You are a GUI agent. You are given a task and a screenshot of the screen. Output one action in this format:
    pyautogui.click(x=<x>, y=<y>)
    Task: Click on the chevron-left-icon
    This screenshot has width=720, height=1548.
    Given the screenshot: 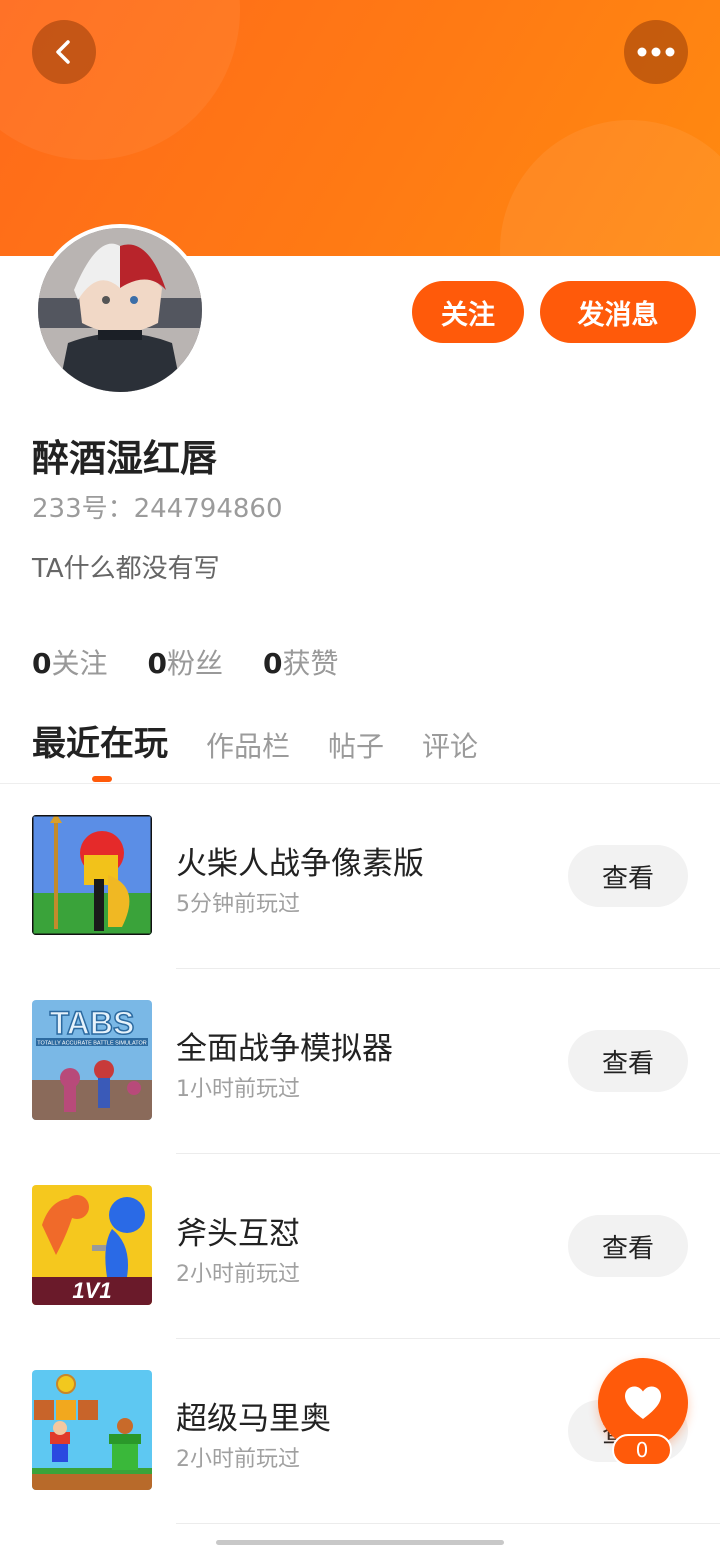 What is the action you would take?
    pyautogui.click(x=63, y=52)
    